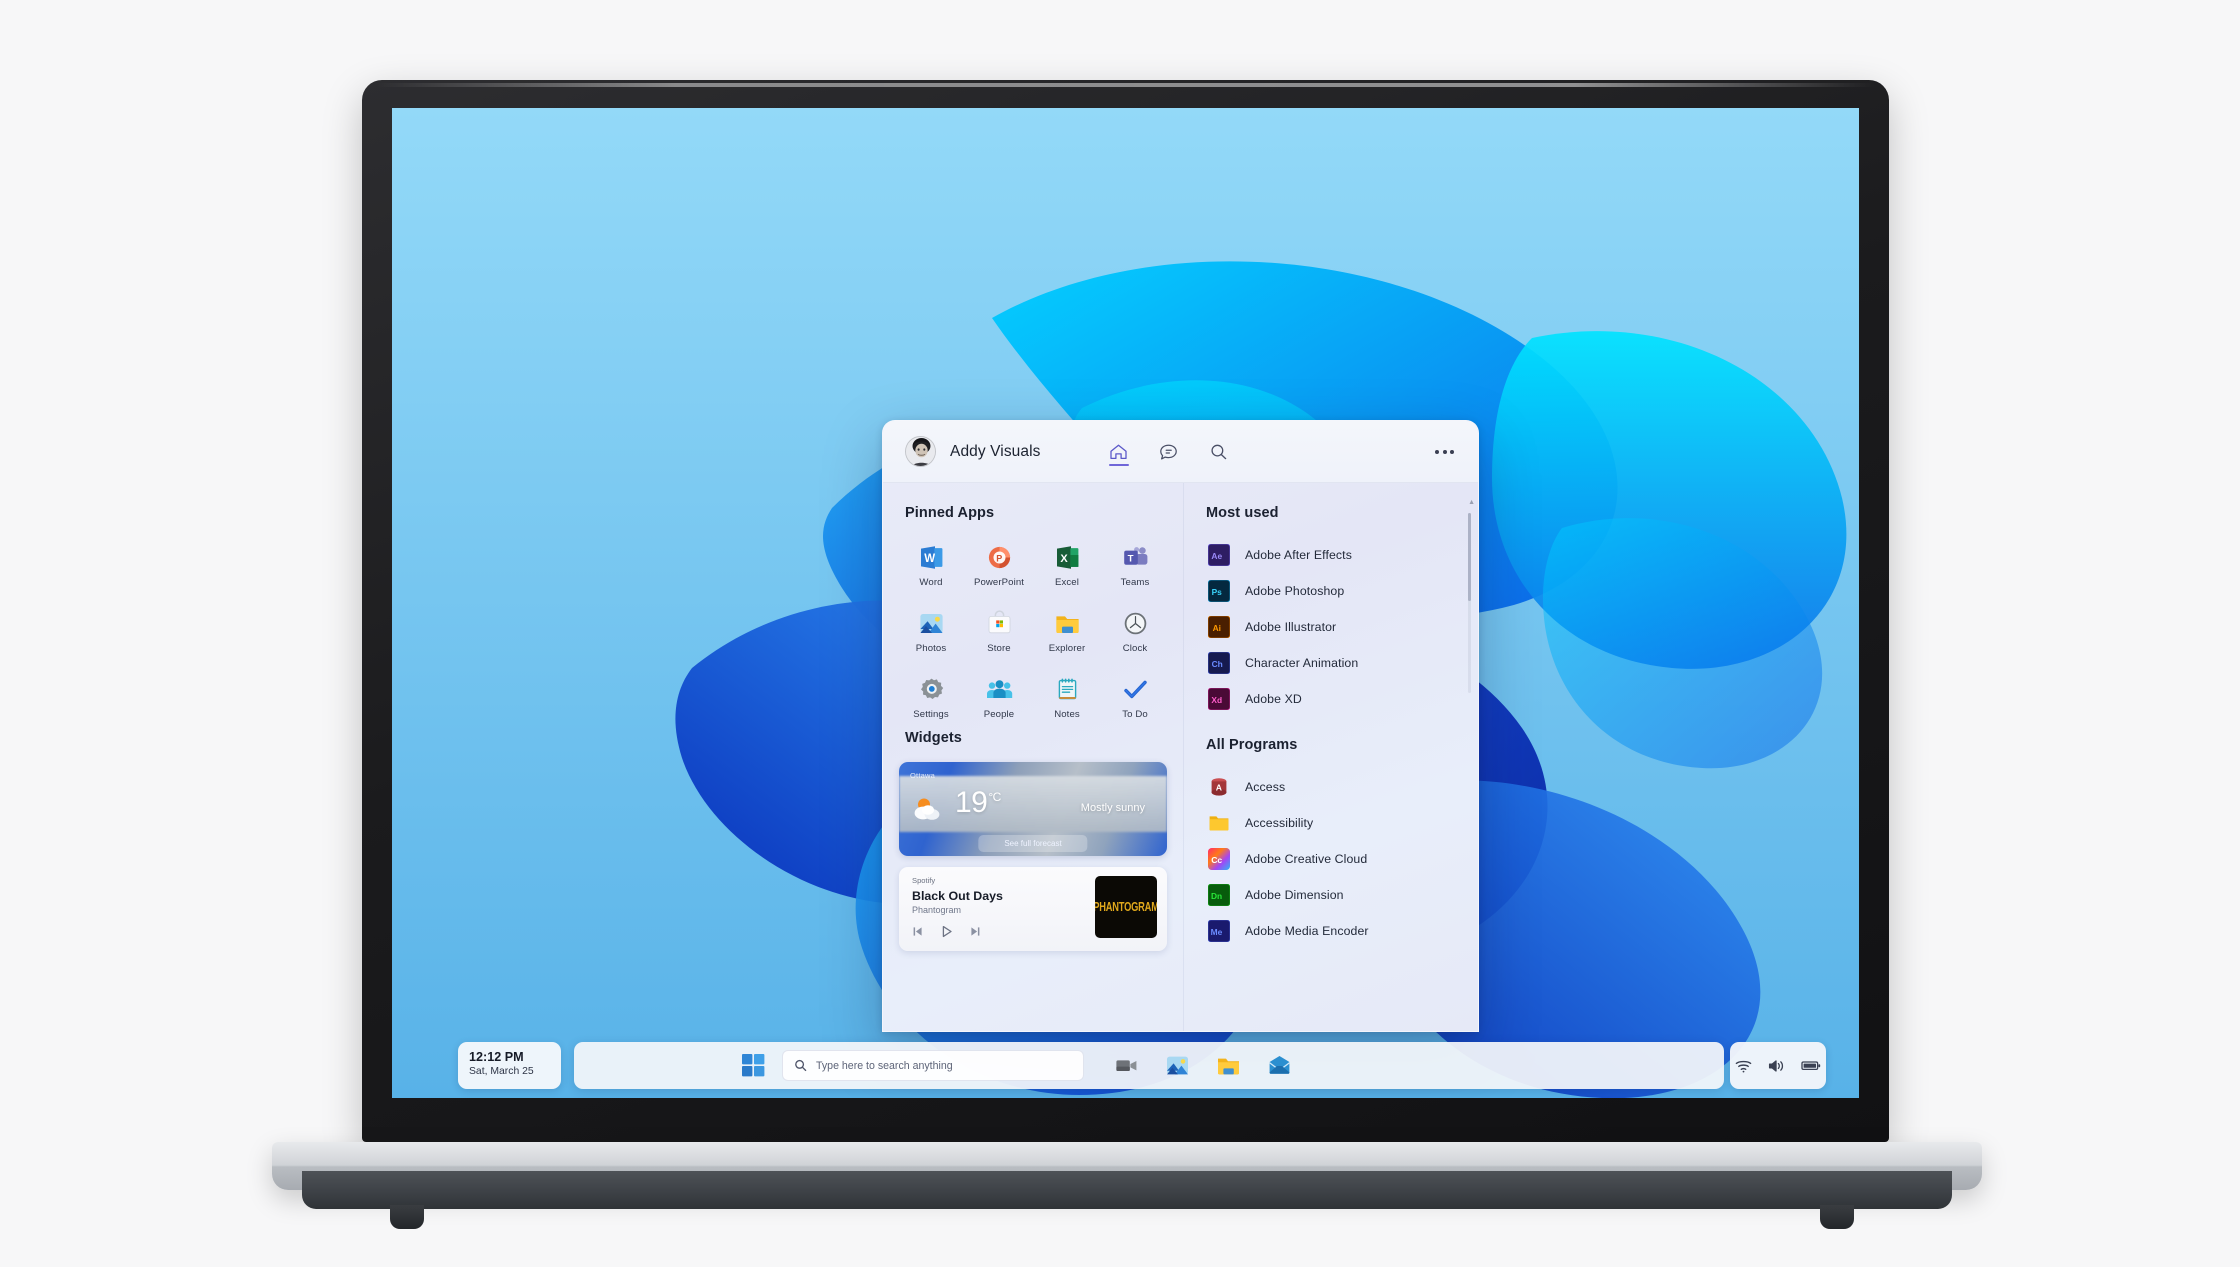 The height and width of the screenshot is (1267, 2240). What do you see at coordinates (931, 714) in the screenshot?
I see `pinned-app-label: Settings` at bounding box center [931, 714].